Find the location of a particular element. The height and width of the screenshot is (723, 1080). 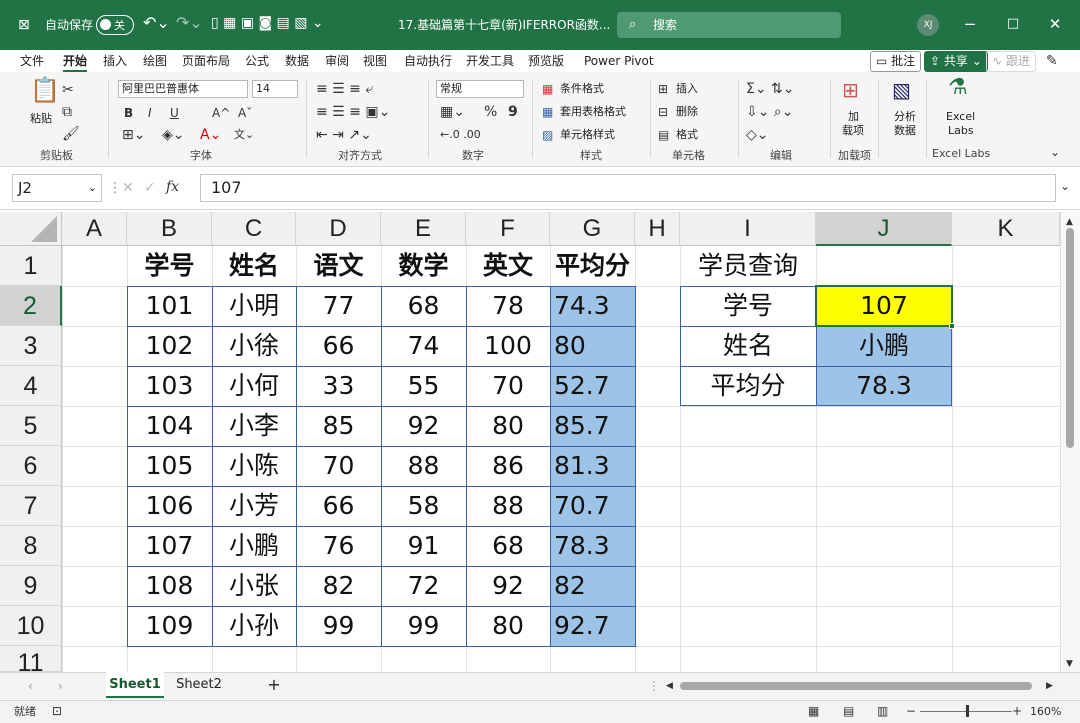

close-icon: ✕ is located at coordinates (1055, 24).